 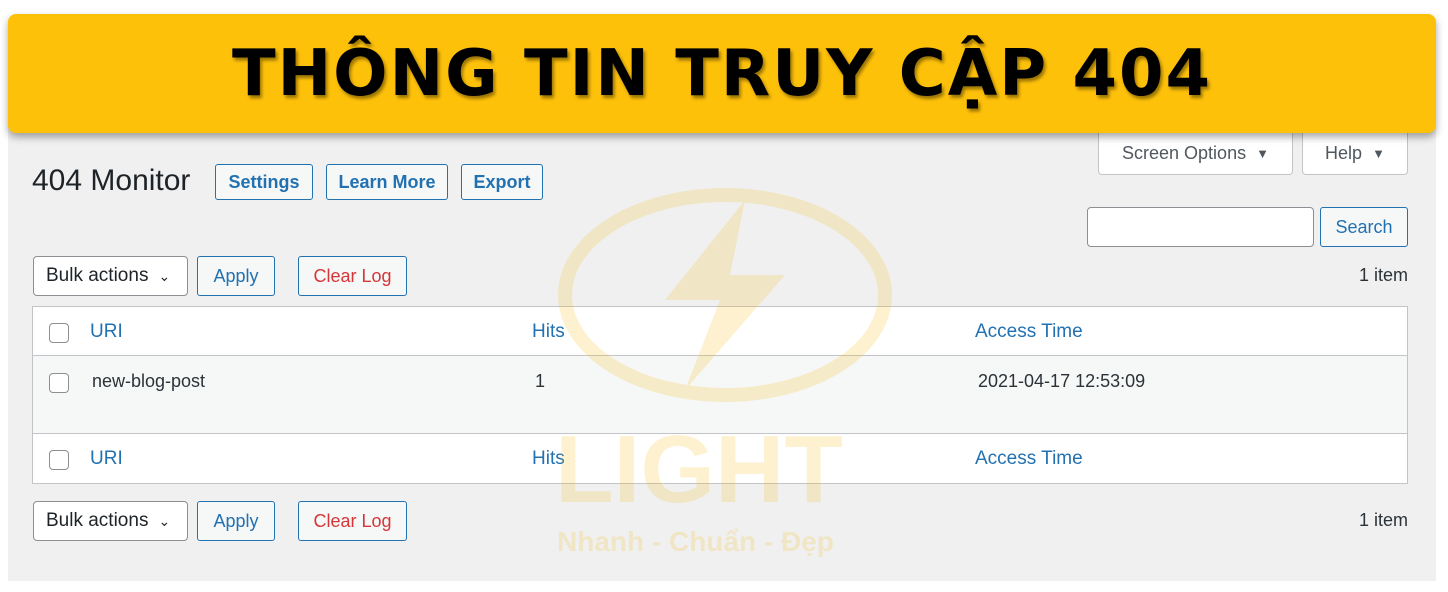 What do you see at coordinates (106, 332) in the screenshot?
I see `column-uri: URI` at bounding box center [106, 332].